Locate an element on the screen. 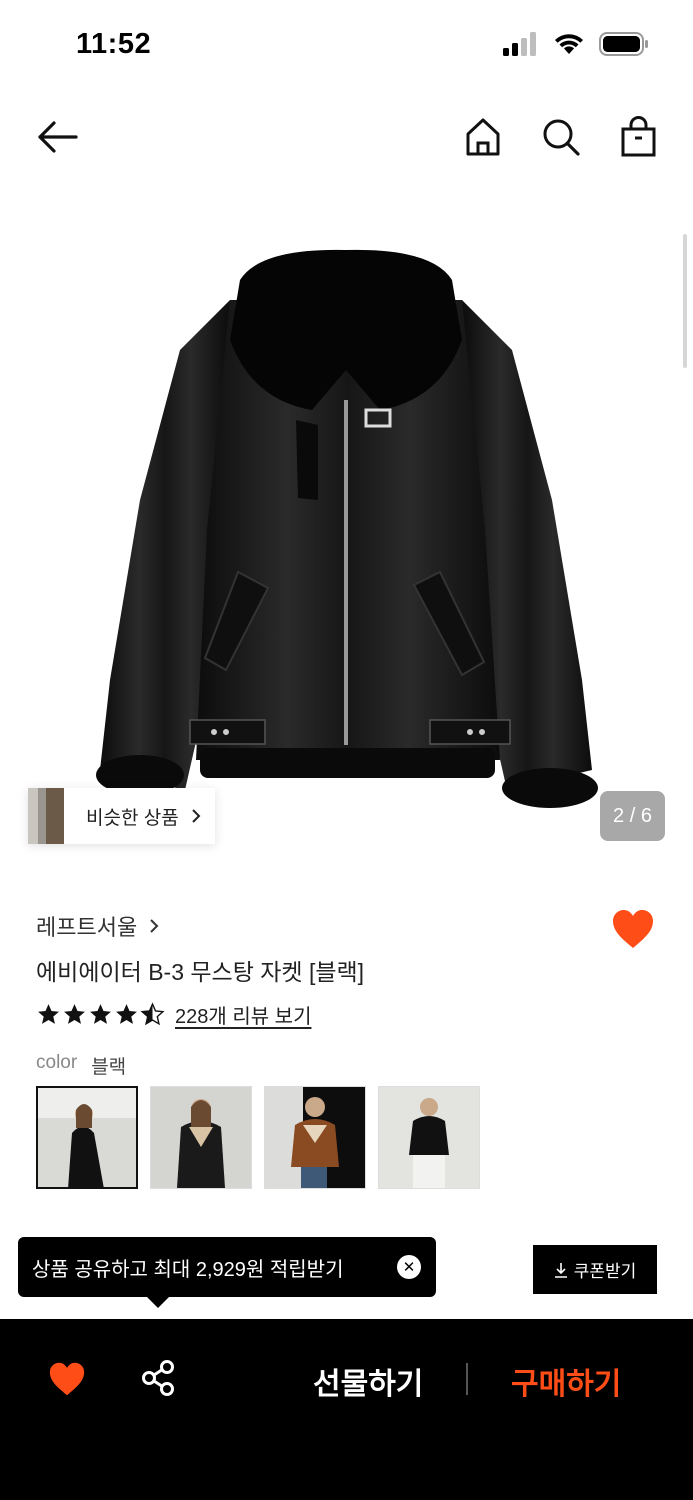 This screenshot has width=693, height=1500. brand-link: 레프트서울 is located at coordinates (97, 926).